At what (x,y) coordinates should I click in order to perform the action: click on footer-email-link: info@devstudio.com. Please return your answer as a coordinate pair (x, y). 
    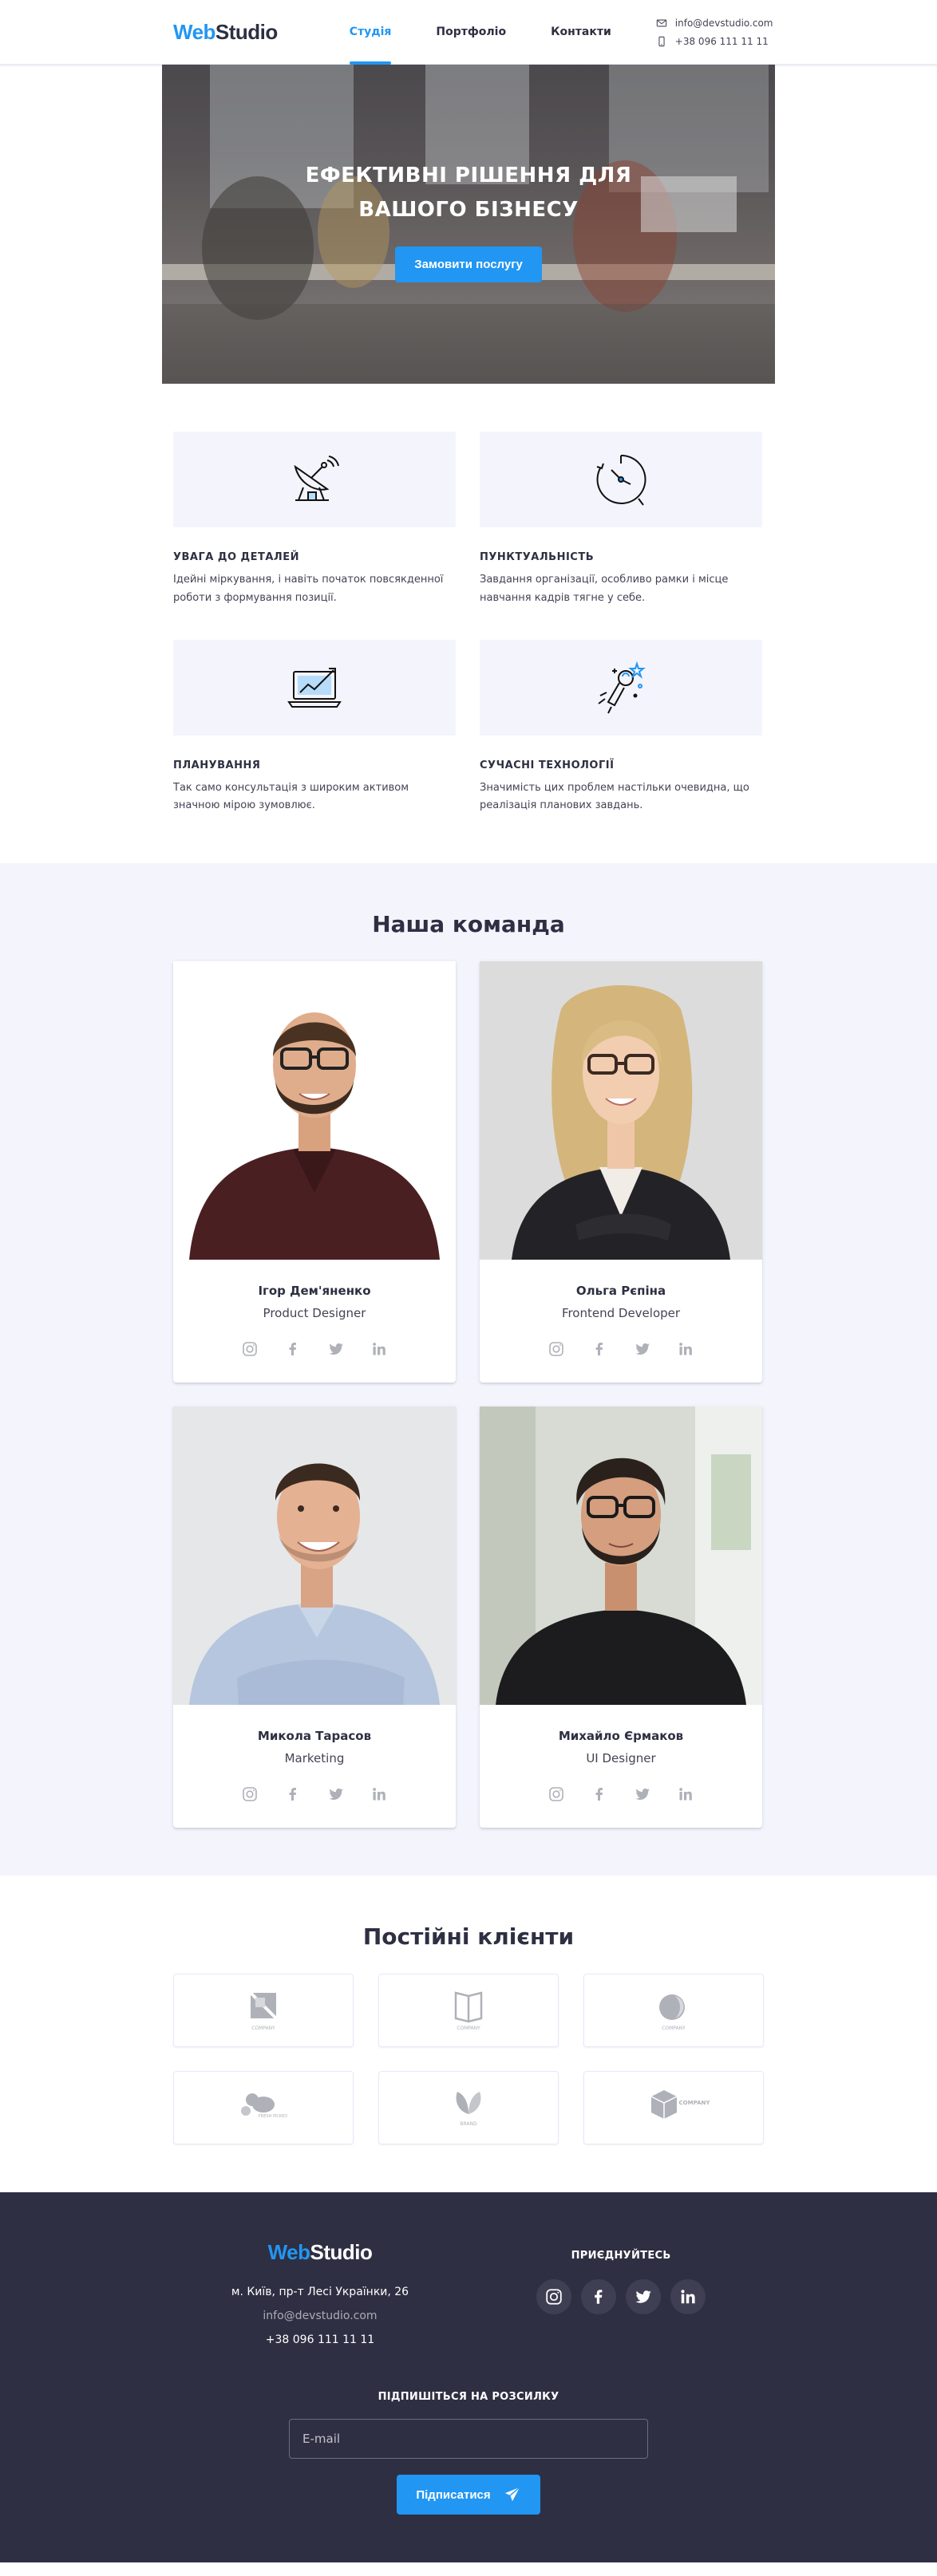
    Looking at the image, I should click on (320, 2316).